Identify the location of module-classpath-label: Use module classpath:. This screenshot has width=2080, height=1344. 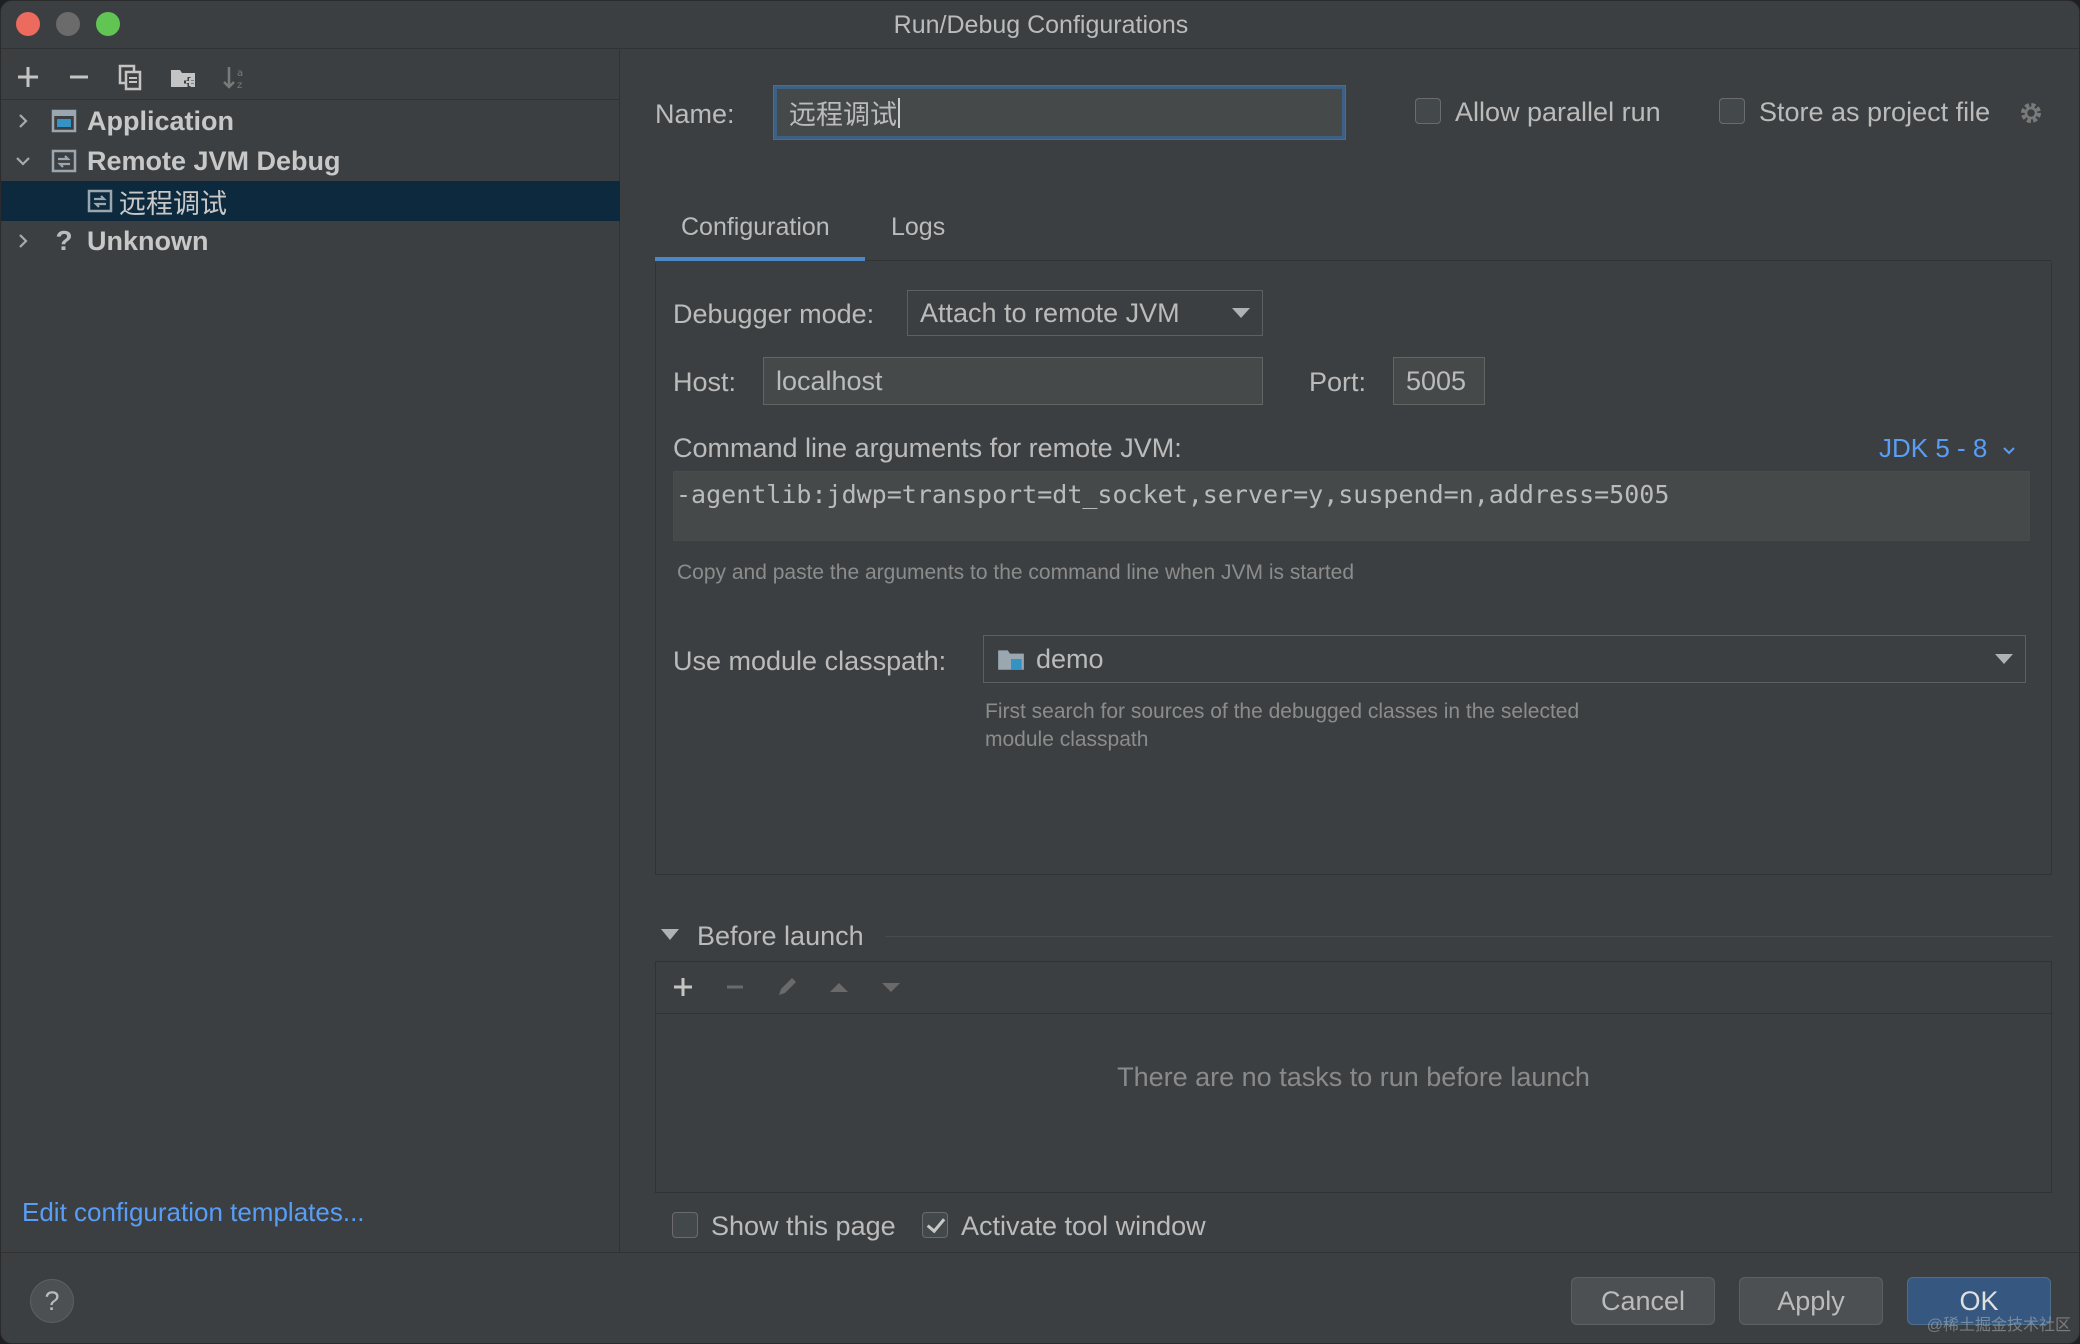
(810, 661).